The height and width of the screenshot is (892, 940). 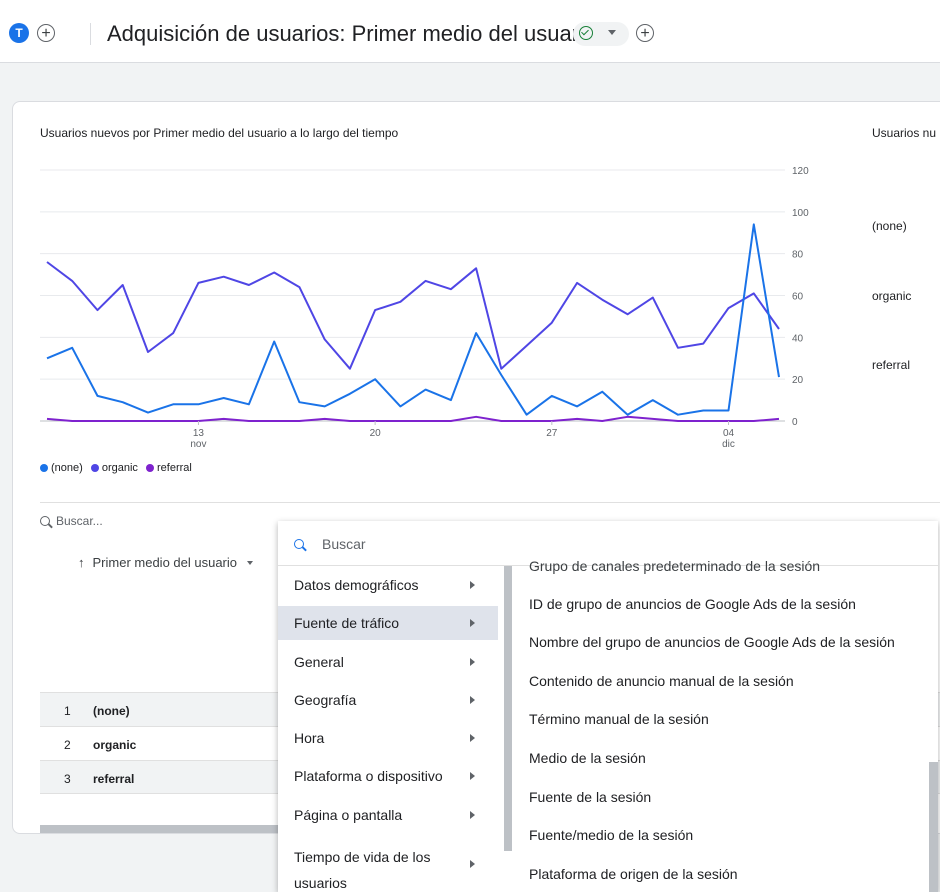 What do you see at coordinates (892, 296) in the screenshot?
I see `side-label-organic: organic` at bounding box center [892, 296].